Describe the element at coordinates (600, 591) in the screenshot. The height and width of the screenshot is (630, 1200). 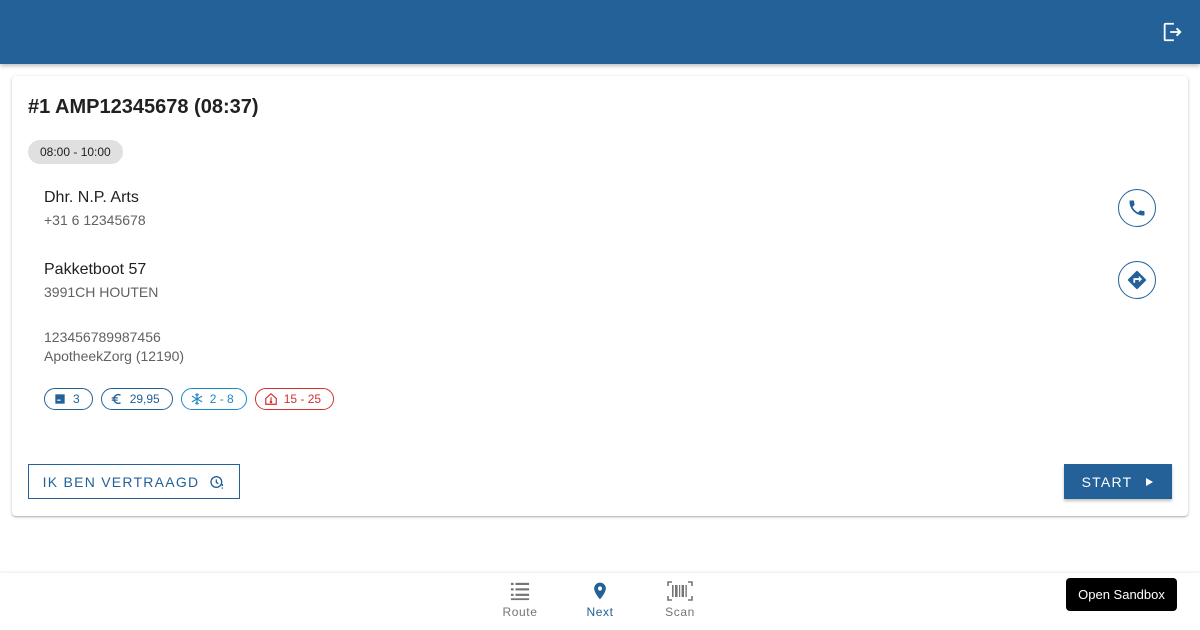
I see `location-pin-icon` at that location.